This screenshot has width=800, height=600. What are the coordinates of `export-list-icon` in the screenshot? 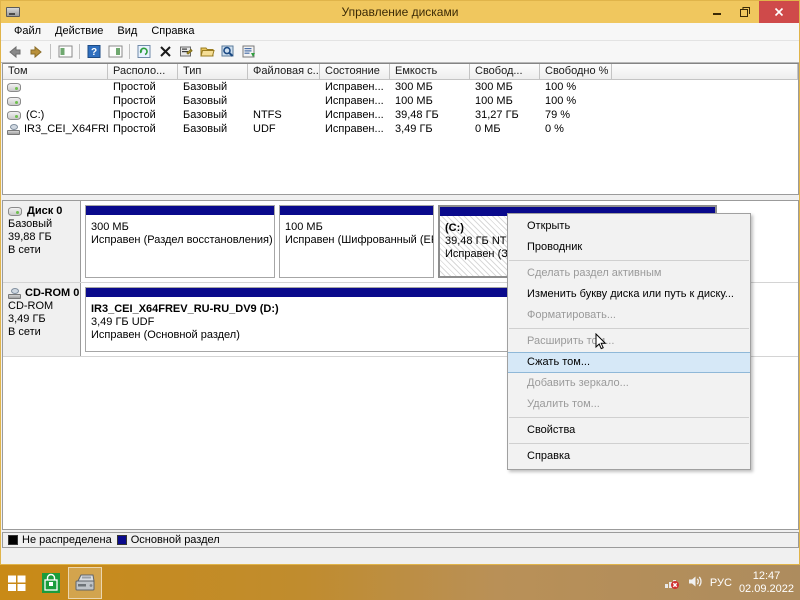 It's located at (249, 52).